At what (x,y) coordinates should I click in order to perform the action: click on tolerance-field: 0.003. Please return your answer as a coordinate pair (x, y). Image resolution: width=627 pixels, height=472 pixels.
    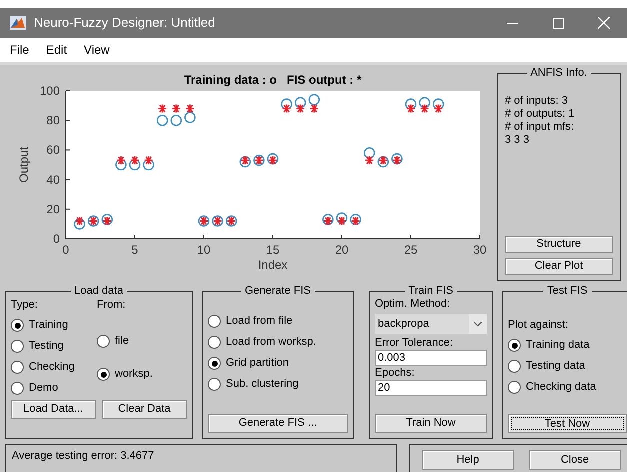
    Looking at the image, I should click on (431, 358).